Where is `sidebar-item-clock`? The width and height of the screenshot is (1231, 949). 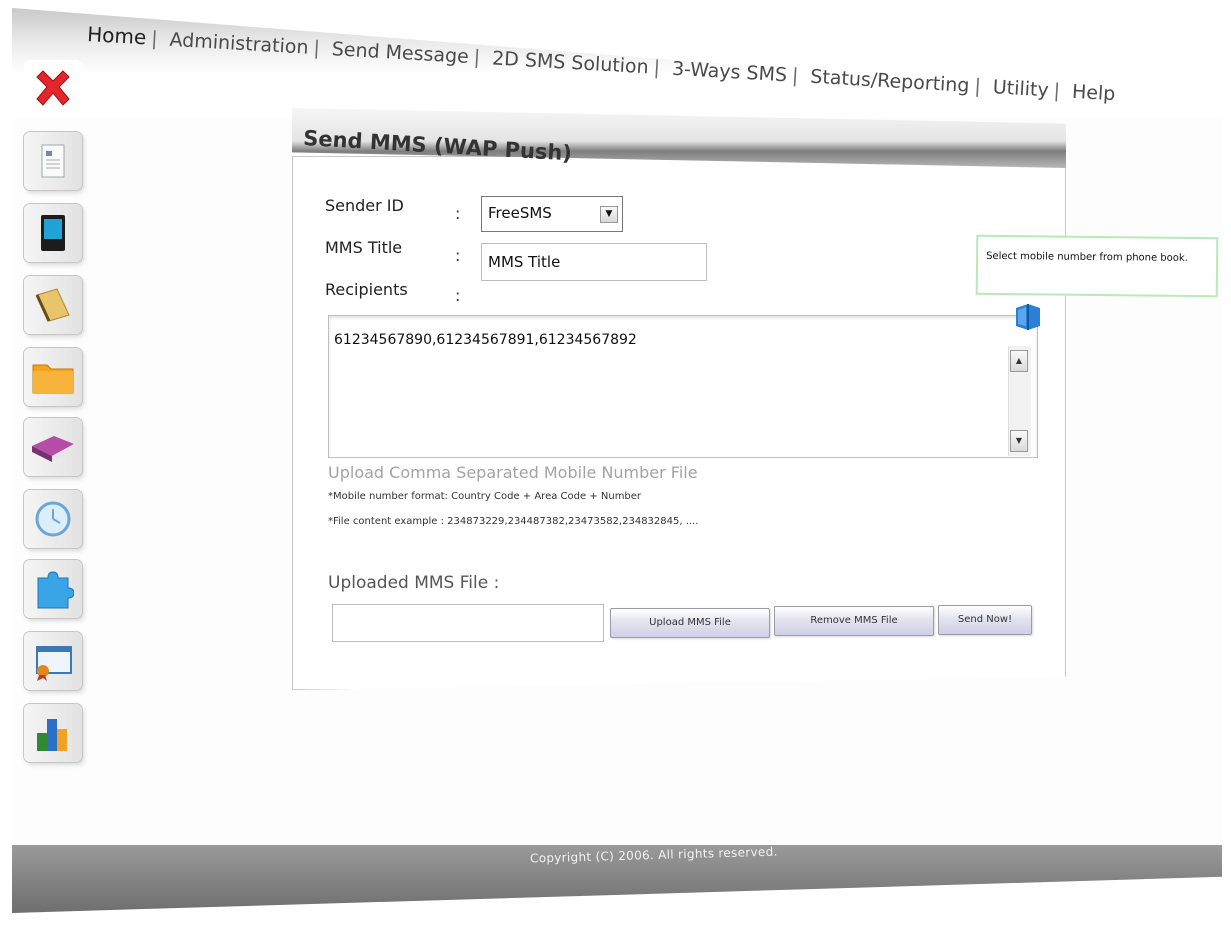
sidebar-item-clock is located at coordinates (53, 519).